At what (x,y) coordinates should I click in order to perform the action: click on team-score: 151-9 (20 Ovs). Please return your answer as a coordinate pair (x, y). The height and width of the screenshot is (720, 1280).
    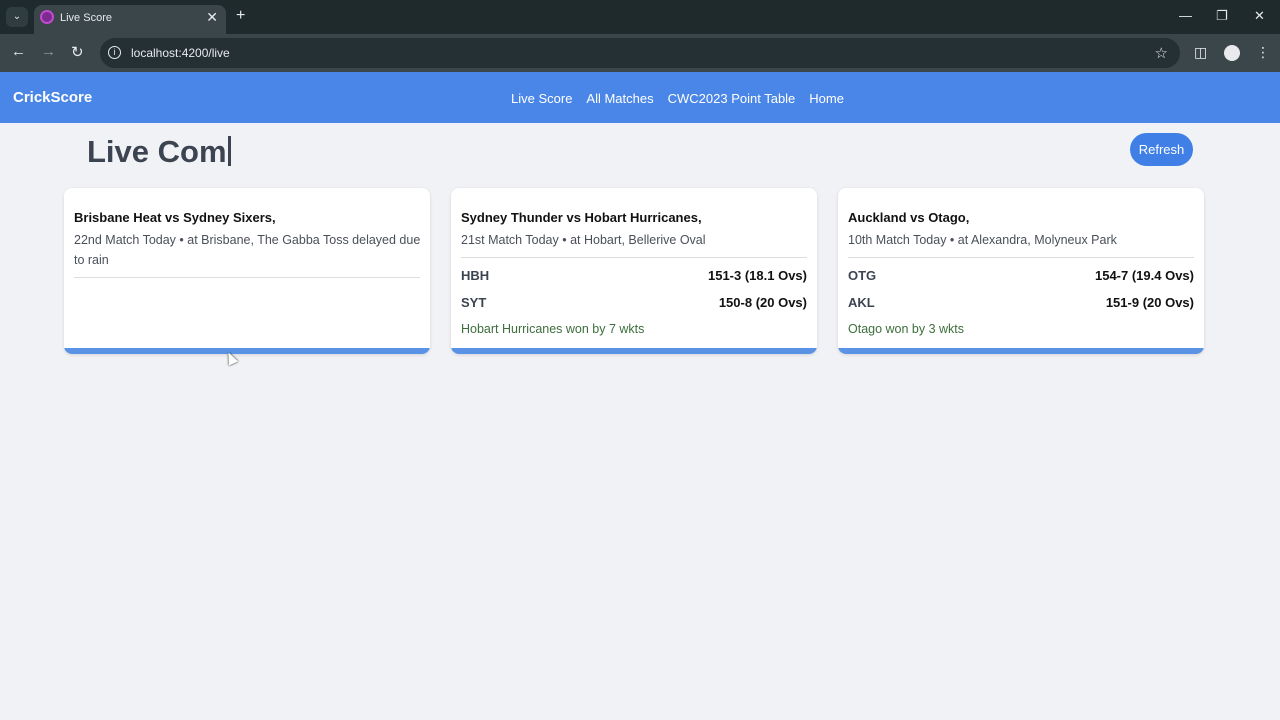
    Looking at the image, I should click on (1149, 302).